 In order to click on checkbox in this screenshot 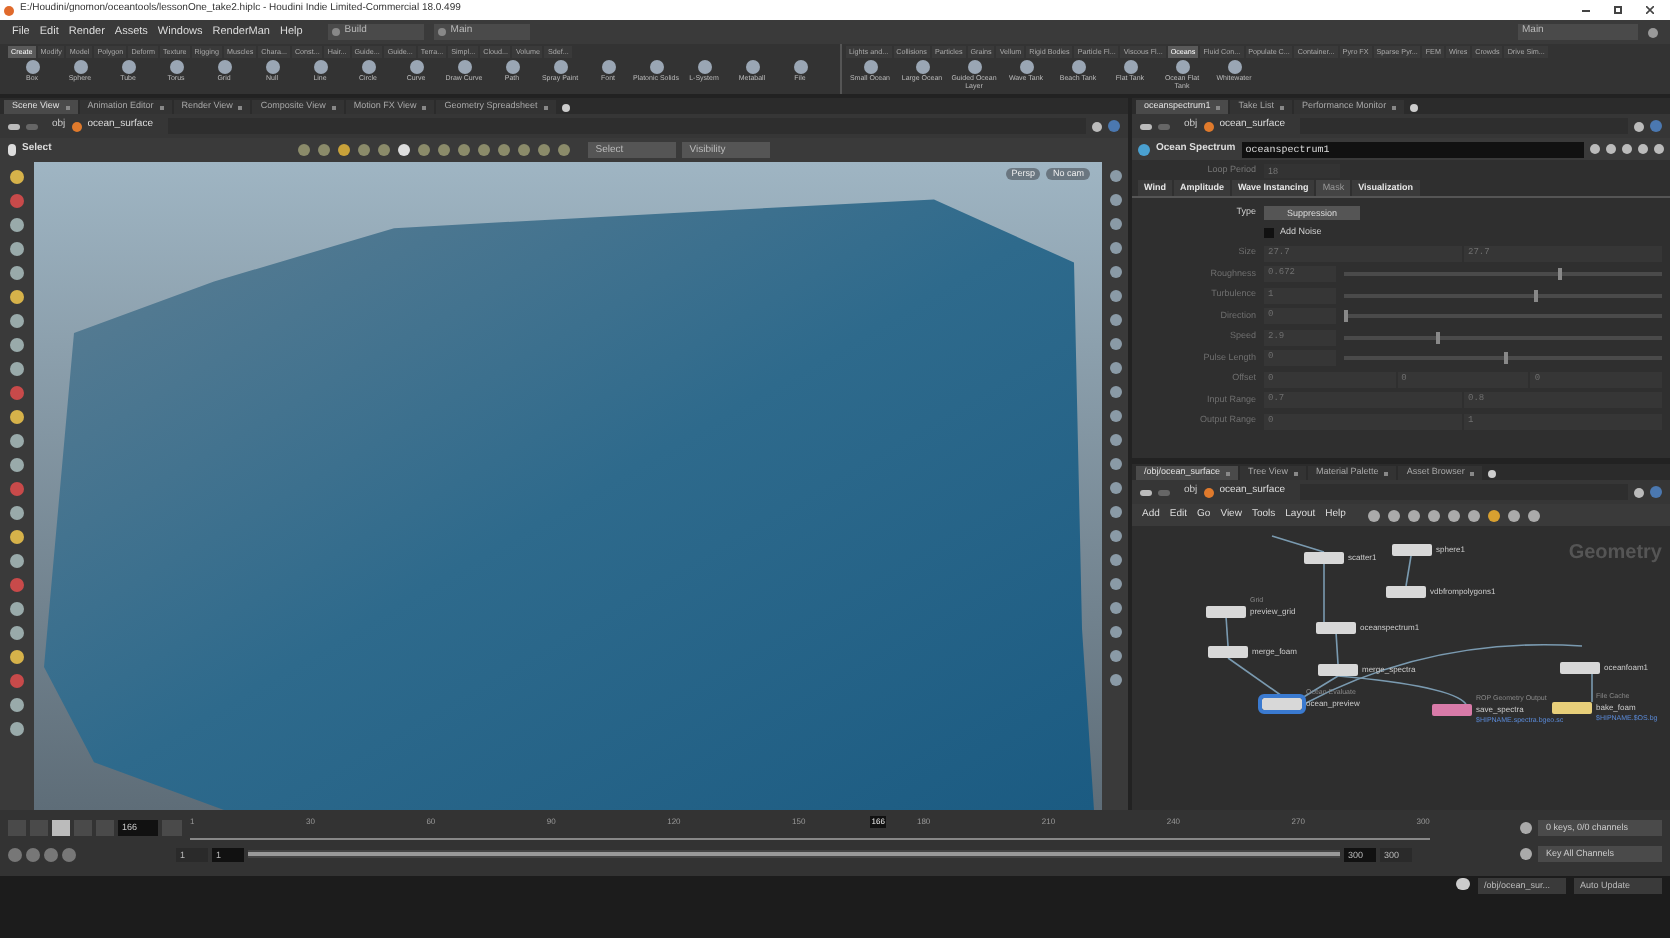, I will do `click(1269, 233)`.